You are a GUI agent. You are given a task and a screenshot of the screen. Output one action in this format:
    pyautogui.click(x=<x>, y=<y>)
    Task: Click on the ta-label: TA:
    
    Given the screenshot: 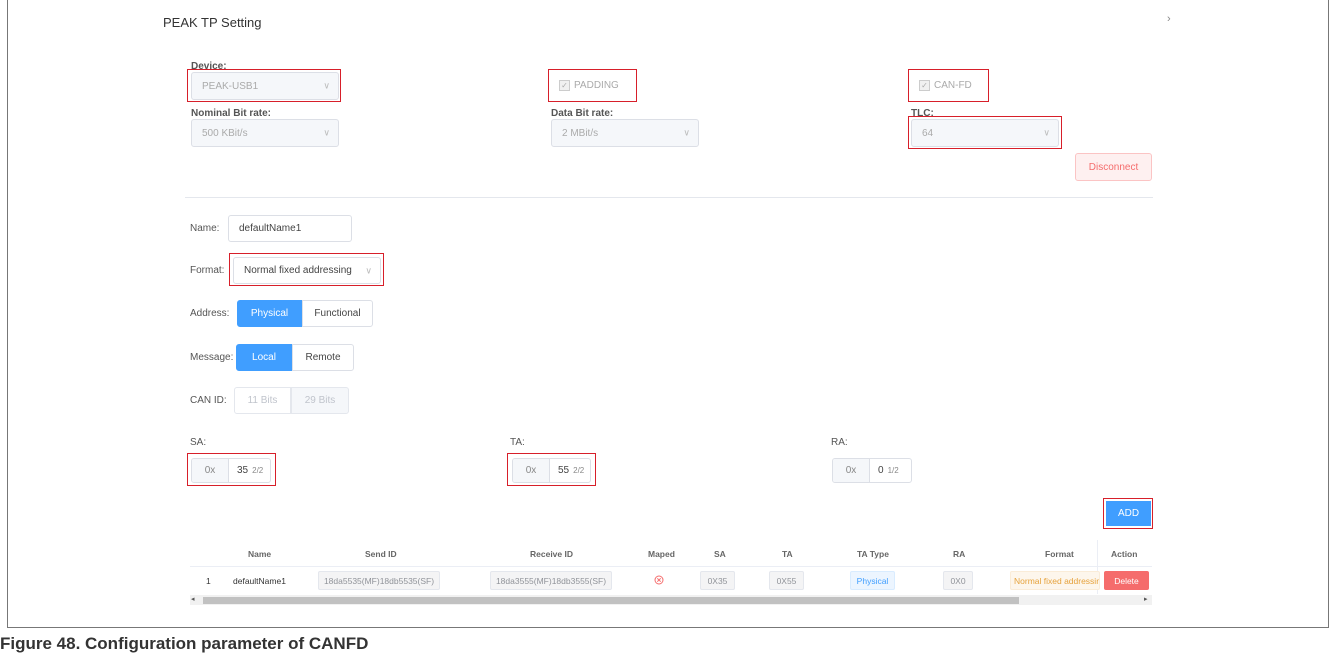 What is the action you would take?
    pyautogui.click(x=517, y=442)
    